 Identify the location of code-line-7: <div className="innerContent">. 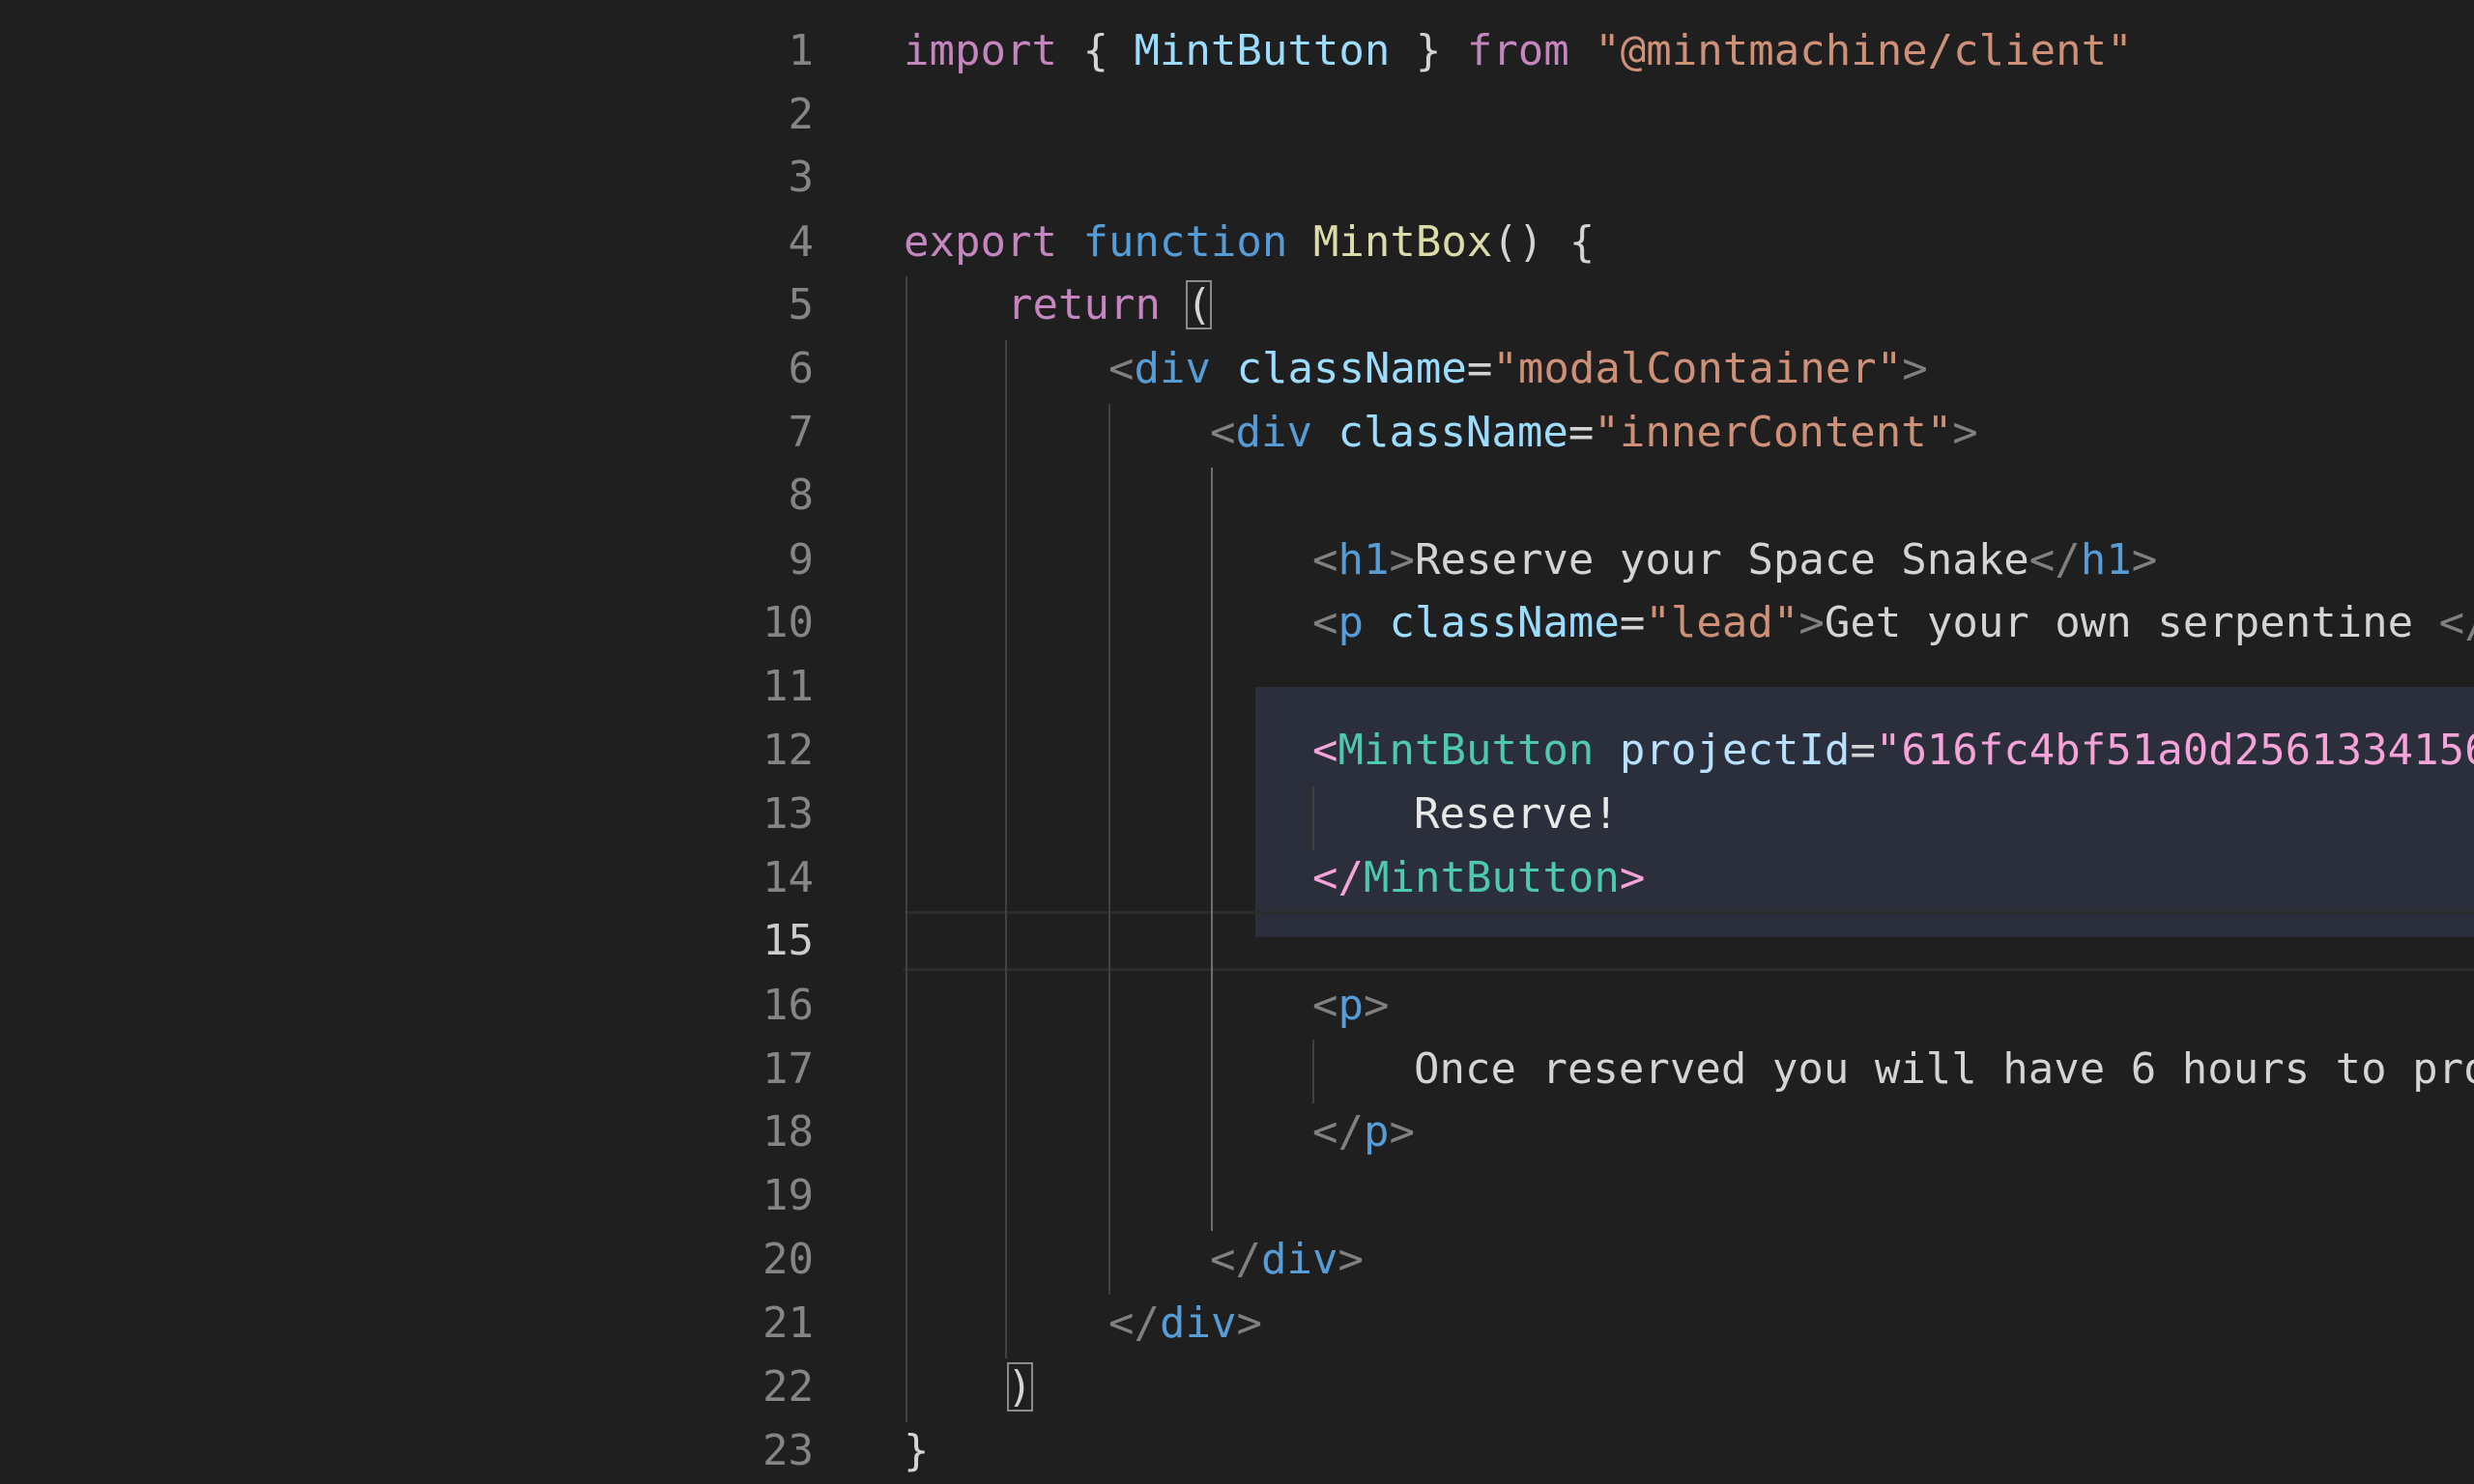
(1594, 433).